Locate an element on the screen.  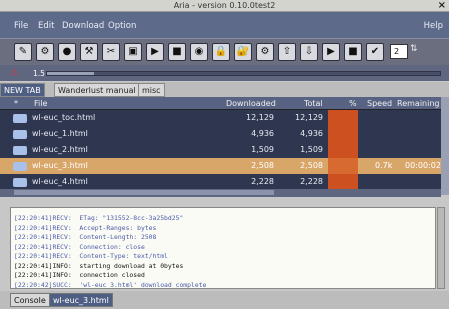
scissors-icon: ✂ is located at coordinates (111, 52).